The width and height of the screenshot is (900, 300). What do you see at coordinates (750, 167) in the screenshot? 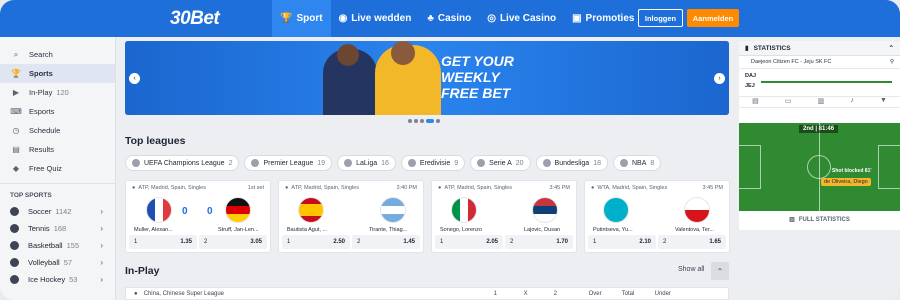
I see `pitch-penalty-box` at bounding box center [750, 167].